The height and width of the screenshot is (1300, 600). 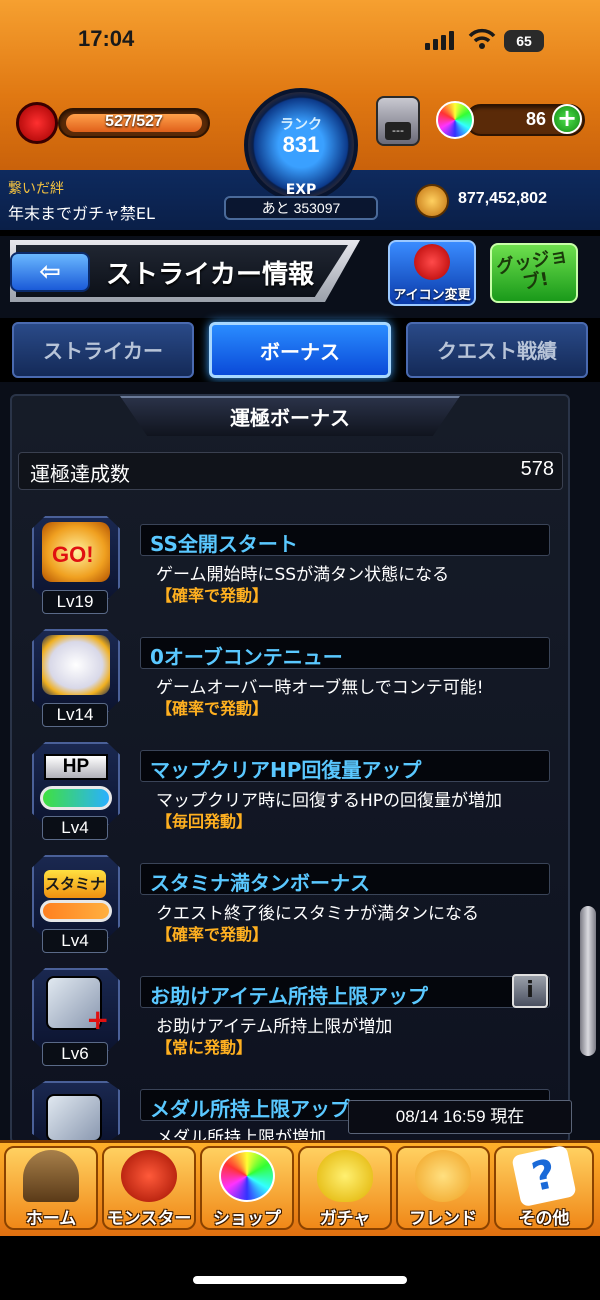 I want to click on bonus-level: Lv6, so click(x=75, y=1054).